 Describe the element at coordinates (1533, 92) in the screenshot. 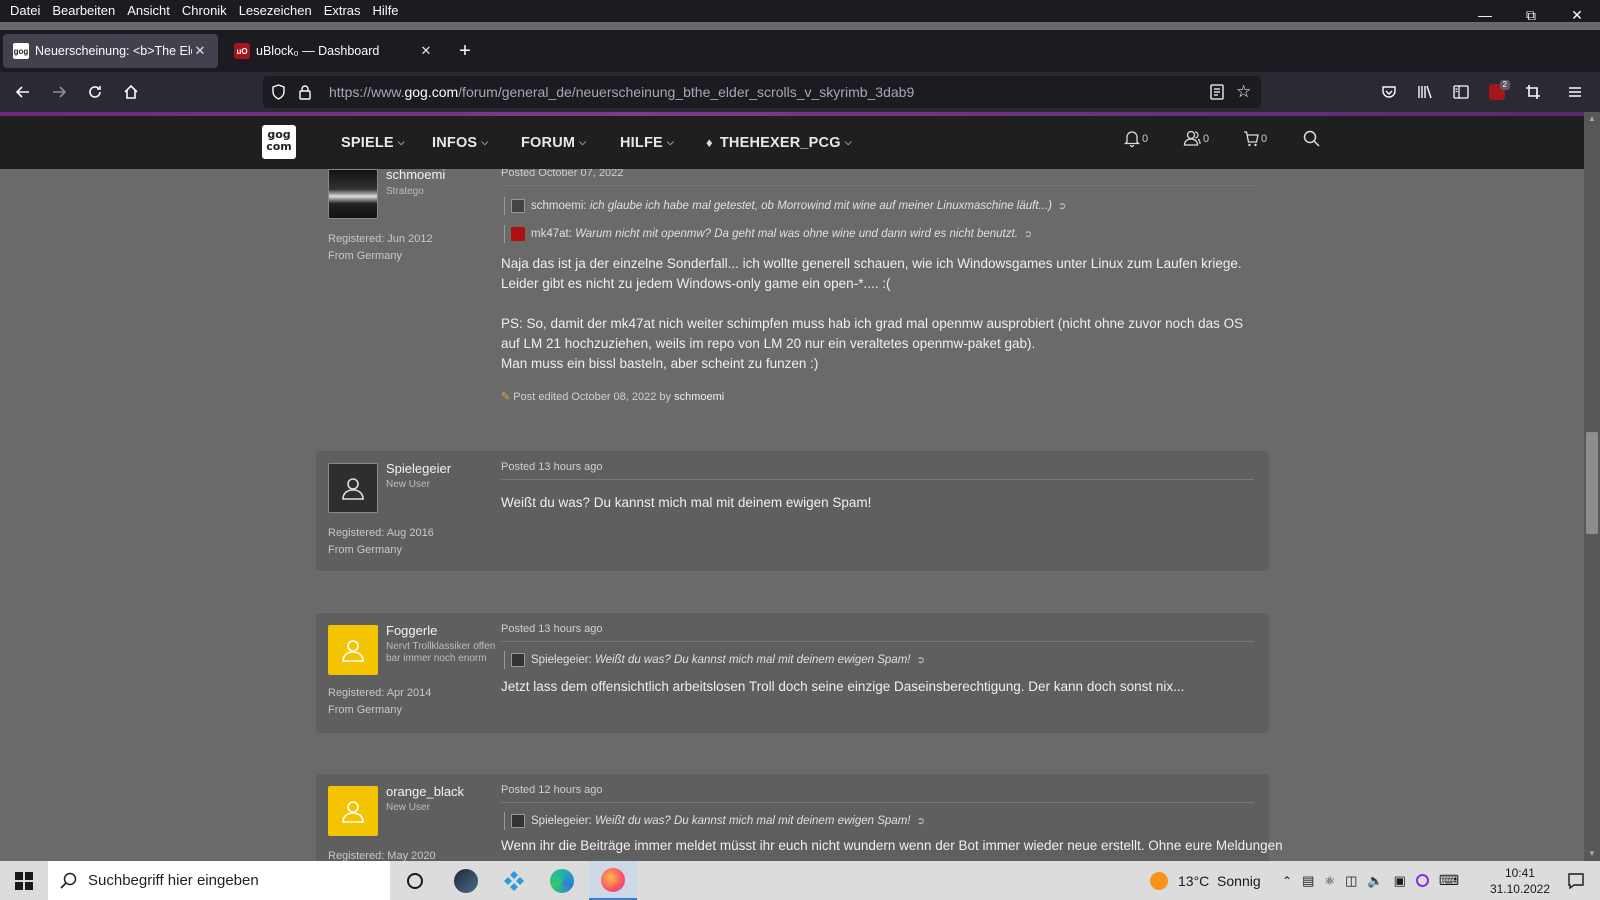

I see `screenshot-crop-icon` at that location.